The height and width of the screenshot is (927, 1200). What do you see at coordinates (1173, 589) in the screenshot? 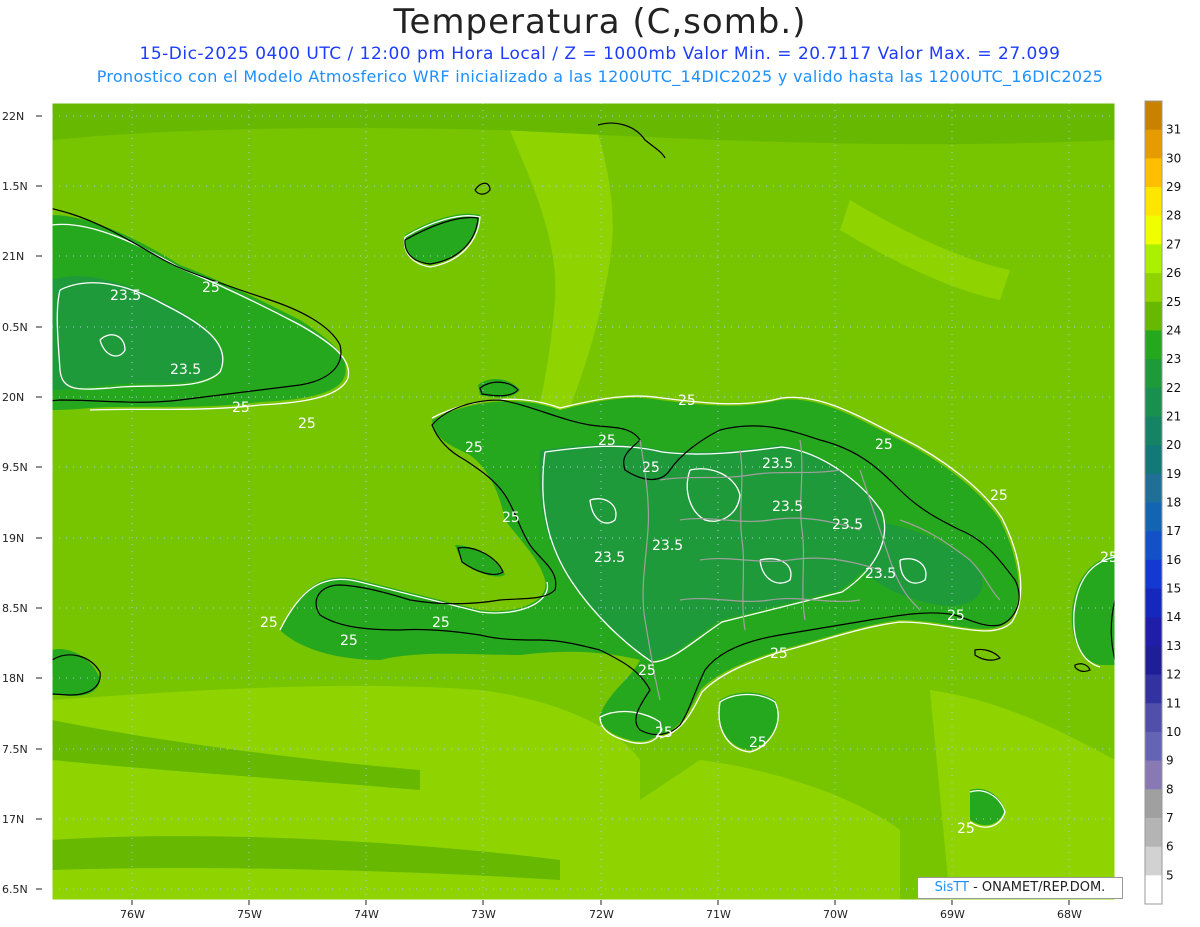
I see `colorbar-label: 15` at bounding box center [1173, 589].